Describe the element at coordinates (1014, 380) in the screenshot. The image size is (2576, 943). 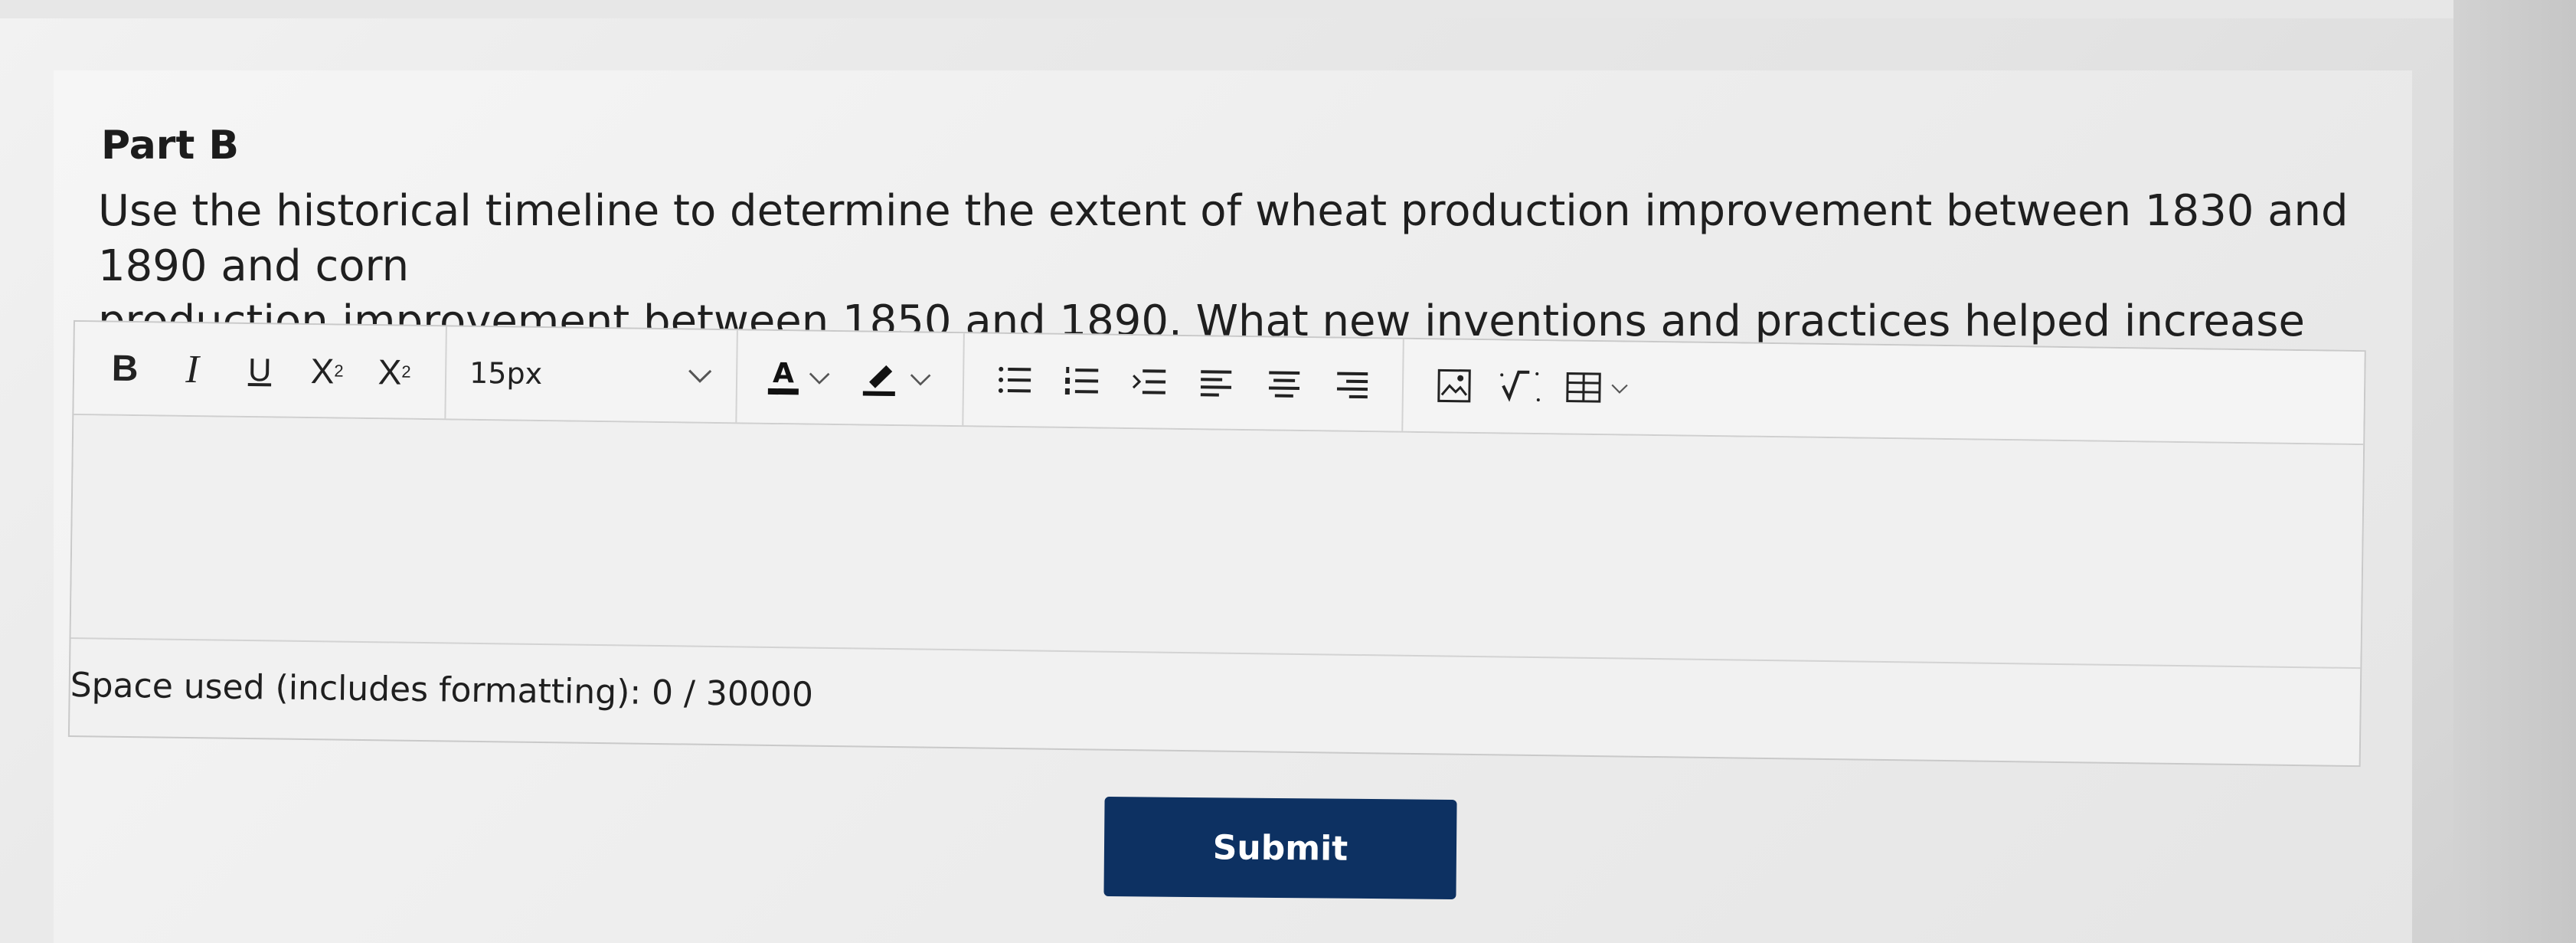
I see `bulleted-list-icon` at that location.